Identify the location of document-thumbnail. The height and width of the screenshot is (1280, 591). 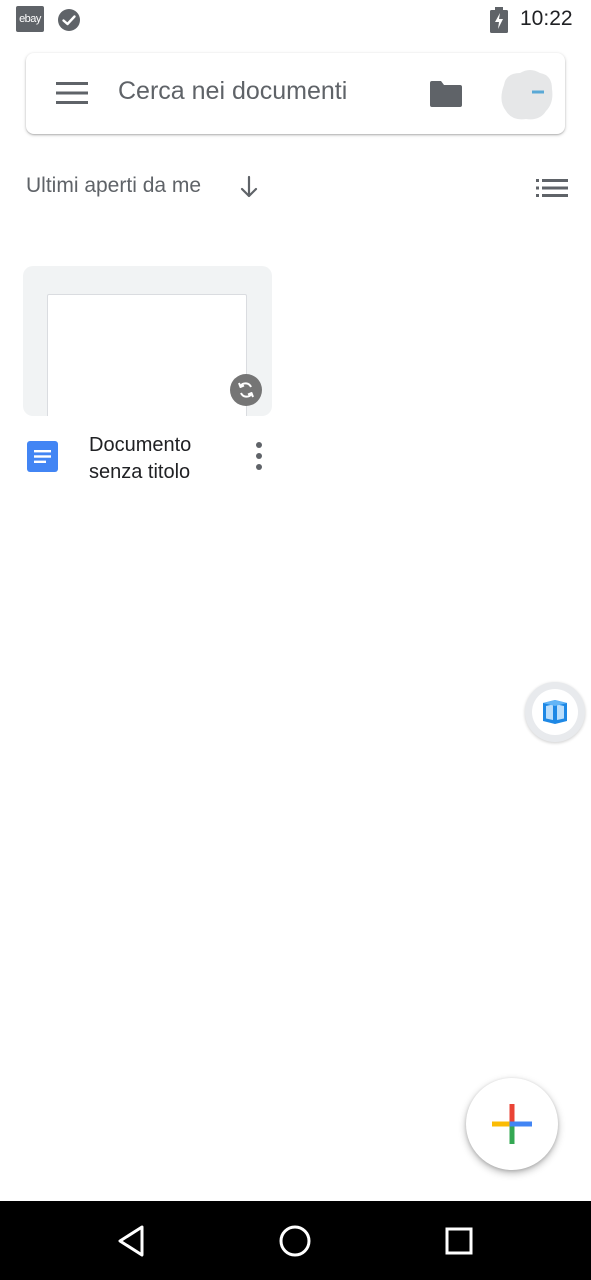
(147, 341).